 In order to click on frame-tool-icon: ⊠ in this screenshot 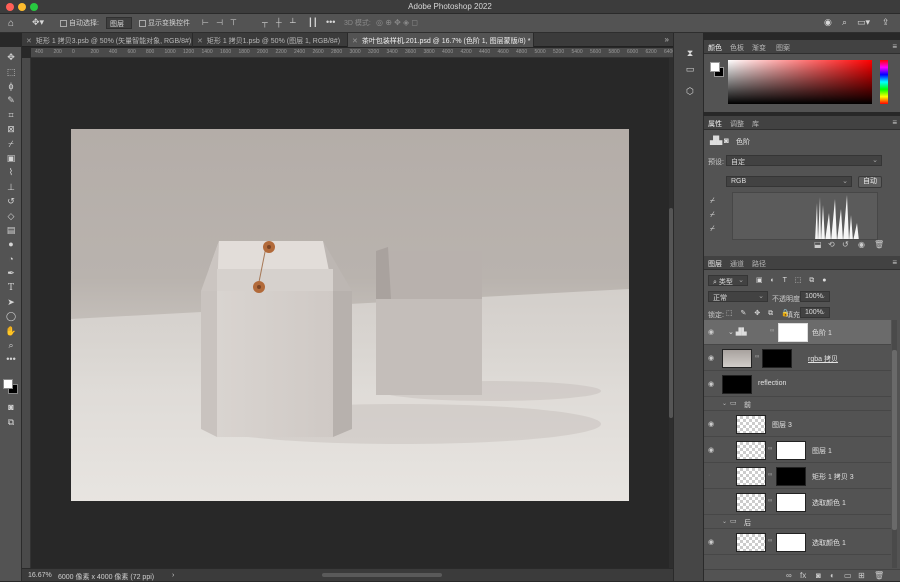, I will do `click(11, 129)`.